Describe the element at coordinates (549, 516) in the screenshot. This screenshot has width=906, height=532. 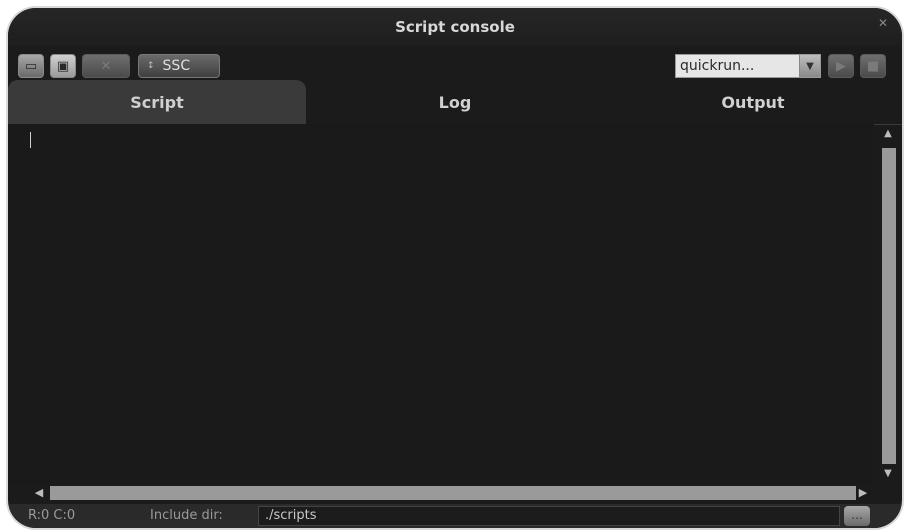
I see `include-dir-input: ./scripts` at that location.